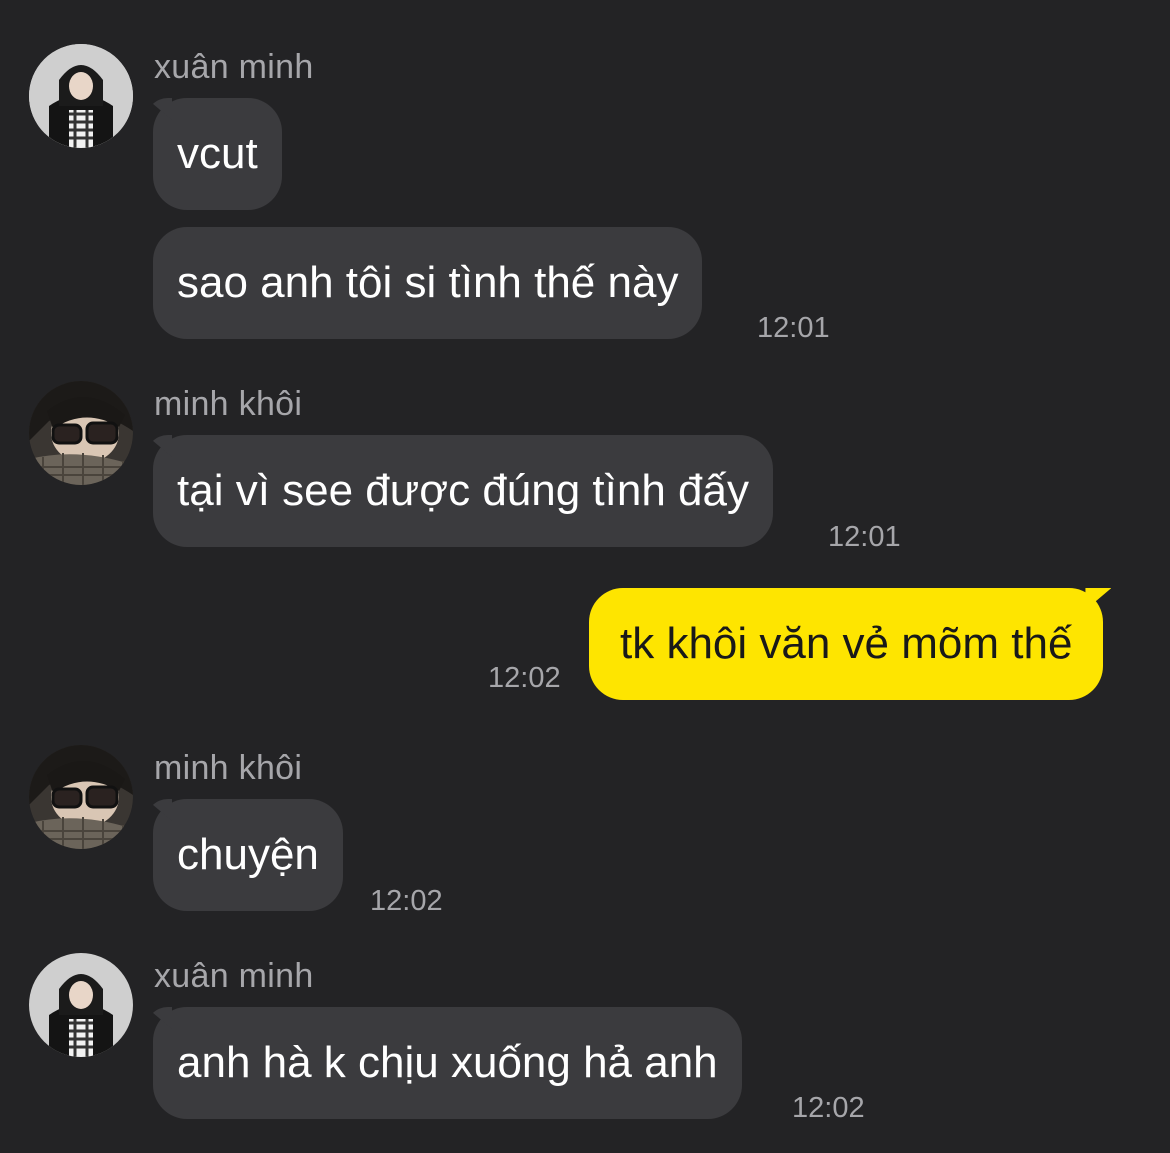 This screenshot has height=1153, width=1170. What do you see at coordinates (846, 644) in the screenshot?
I see `outgoing-message-bubble: tk khôi văn vẻ mõm thế` at bounding box center [846, 644].